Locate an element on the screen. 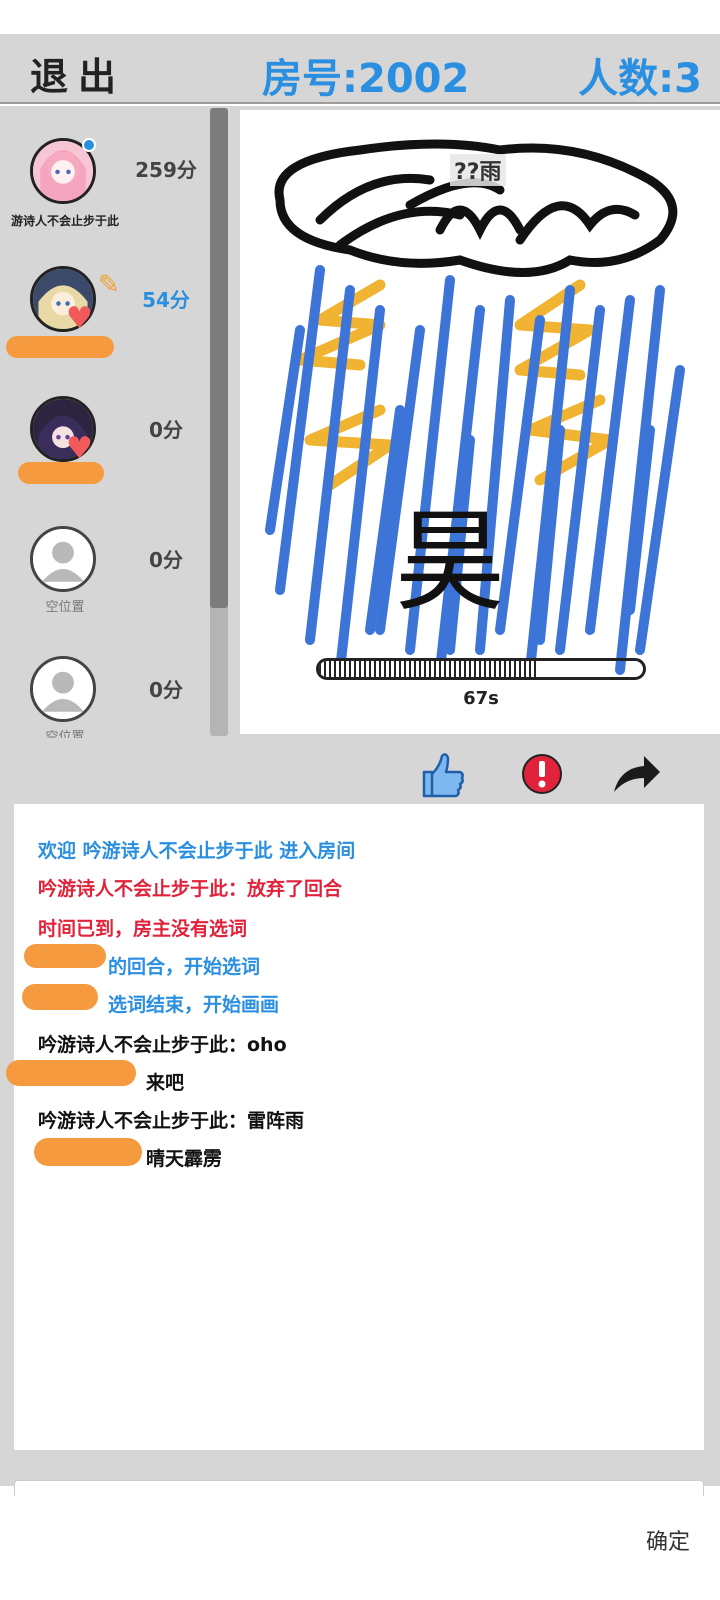 This screenshot has height=1600, width=720. timer-text: 67s is located at coordinates (481, 698).